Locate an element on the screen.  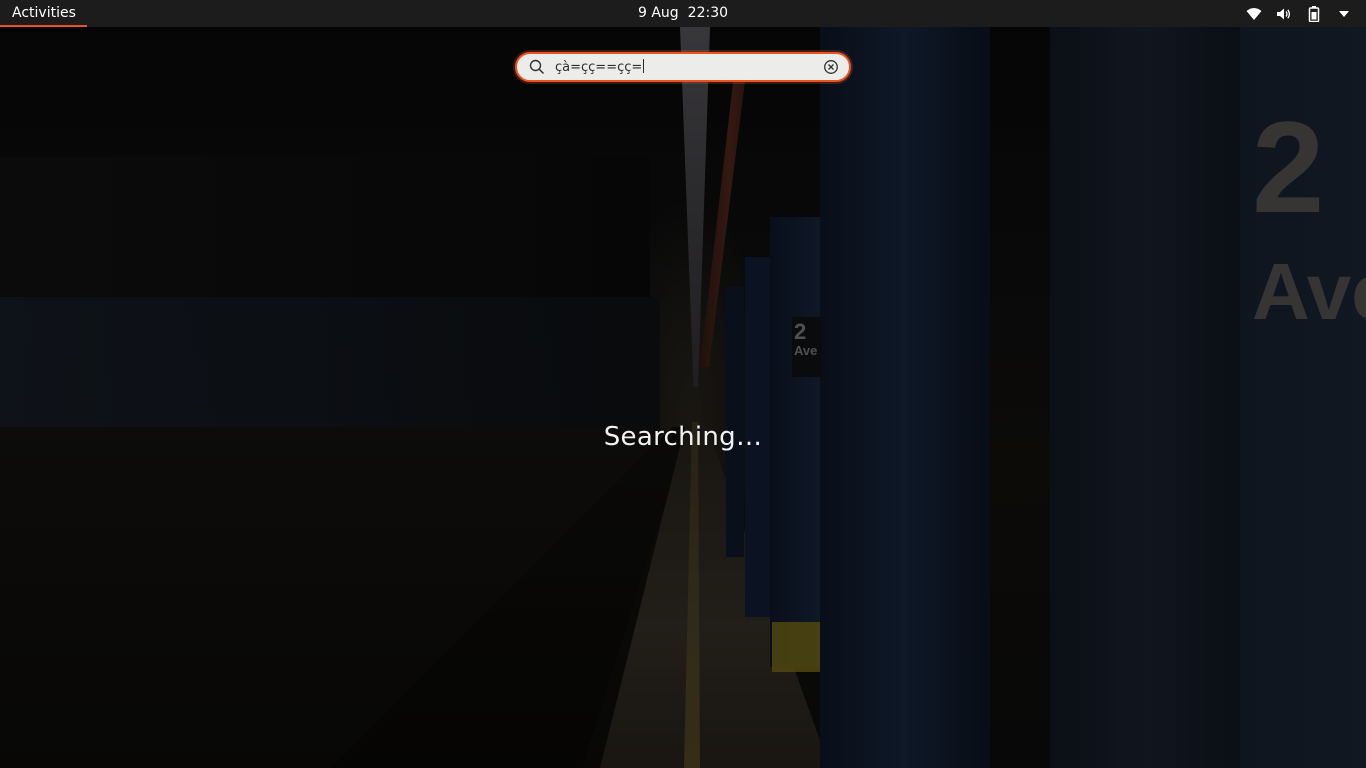
search-icon is located at coordinates (537, 67).